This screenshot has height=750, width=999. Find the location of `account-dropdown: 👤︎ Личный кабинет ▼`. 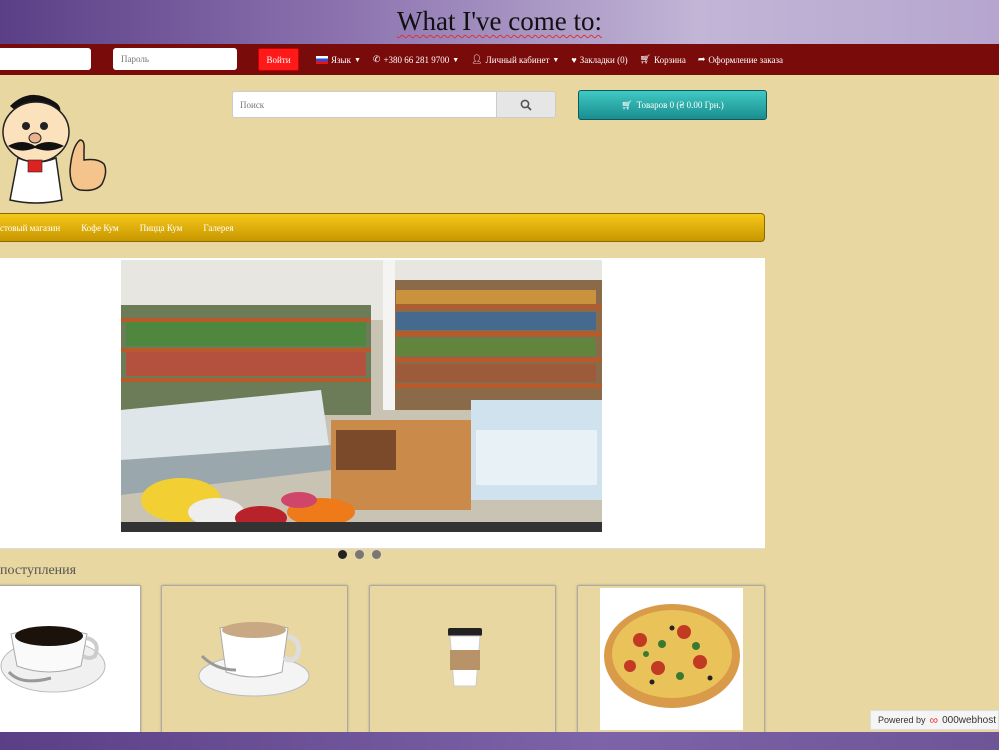

account-dropdown: 👤︎ Личный кабинет ▼ is located at coordinates (515, 59).